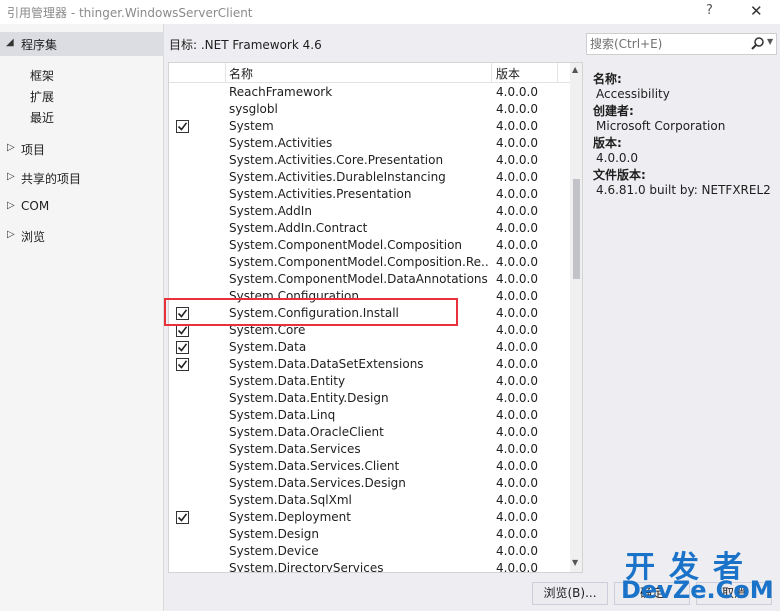 The height and width of the screenshot is (611, 780). What do you see at coordinates (82, 44) in the screenshot?
I see `sidebar-item-assemblies: ◢ 程序集` at bounding box center [82, 44].